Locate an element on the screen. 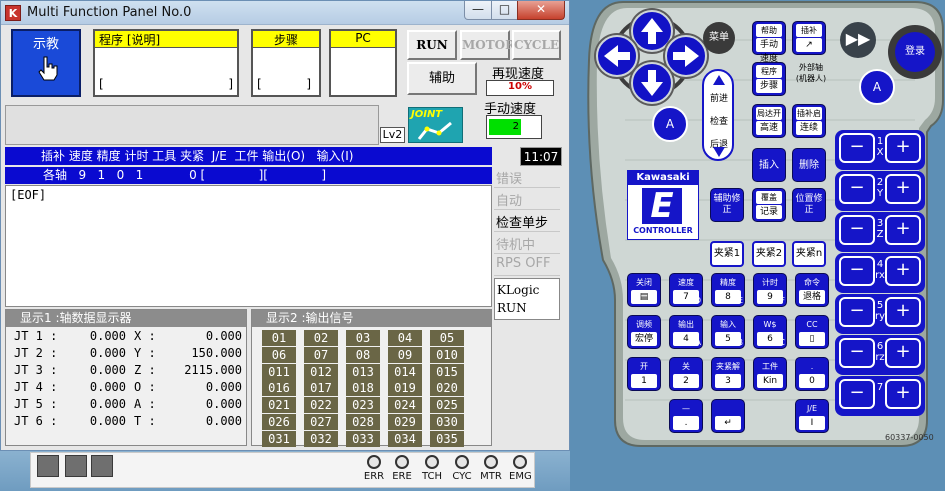 The height and width of the screenshot is (491, 945). a-button-right: A is located at coordinates (877, 87).